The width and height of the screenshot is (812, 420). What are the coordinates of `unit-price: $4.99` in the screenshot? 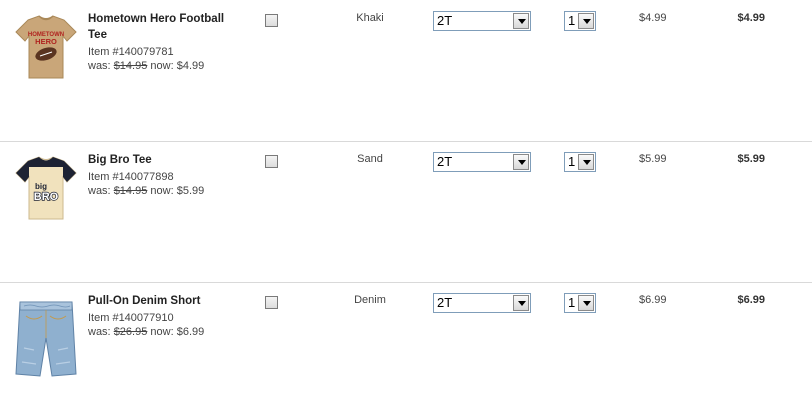 It's located at (653, 18).